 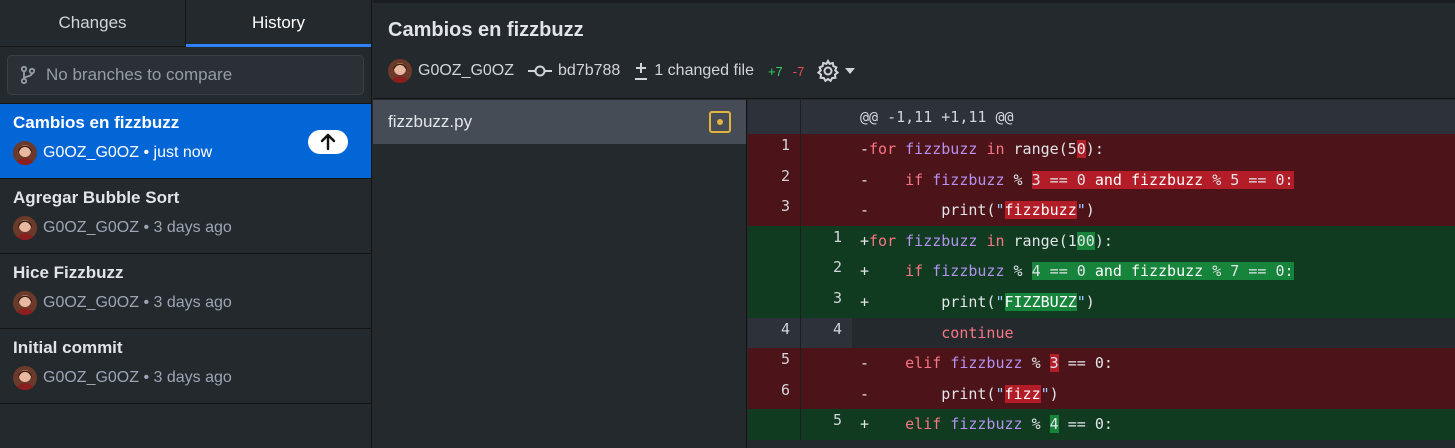 What do you see at coordinates (185, 141) in the screenshot?
I see `commit-item: Cambios en fizzbuzz G0OZ_G0OZ • just now` at bounding box center [185, 141].